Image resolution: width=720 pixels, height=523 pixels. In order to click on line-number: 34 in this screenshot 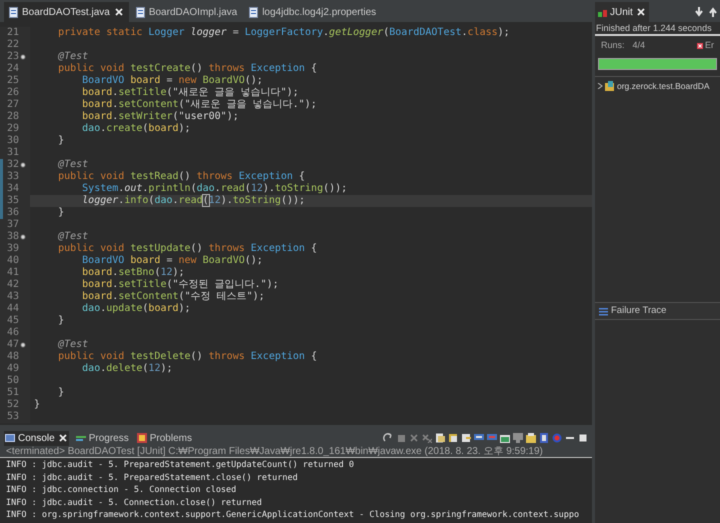, I will do `click(12, 189)`.